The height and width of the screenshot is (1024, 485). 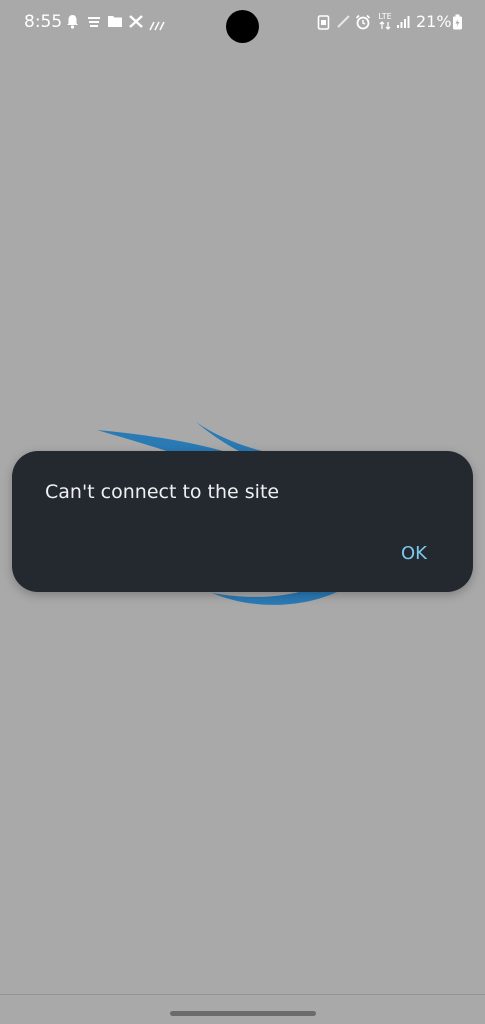 What do you see at coordinates (414, 553) in the screenshot?
I see `ok-button: OK` at bounding box center [414, 553].